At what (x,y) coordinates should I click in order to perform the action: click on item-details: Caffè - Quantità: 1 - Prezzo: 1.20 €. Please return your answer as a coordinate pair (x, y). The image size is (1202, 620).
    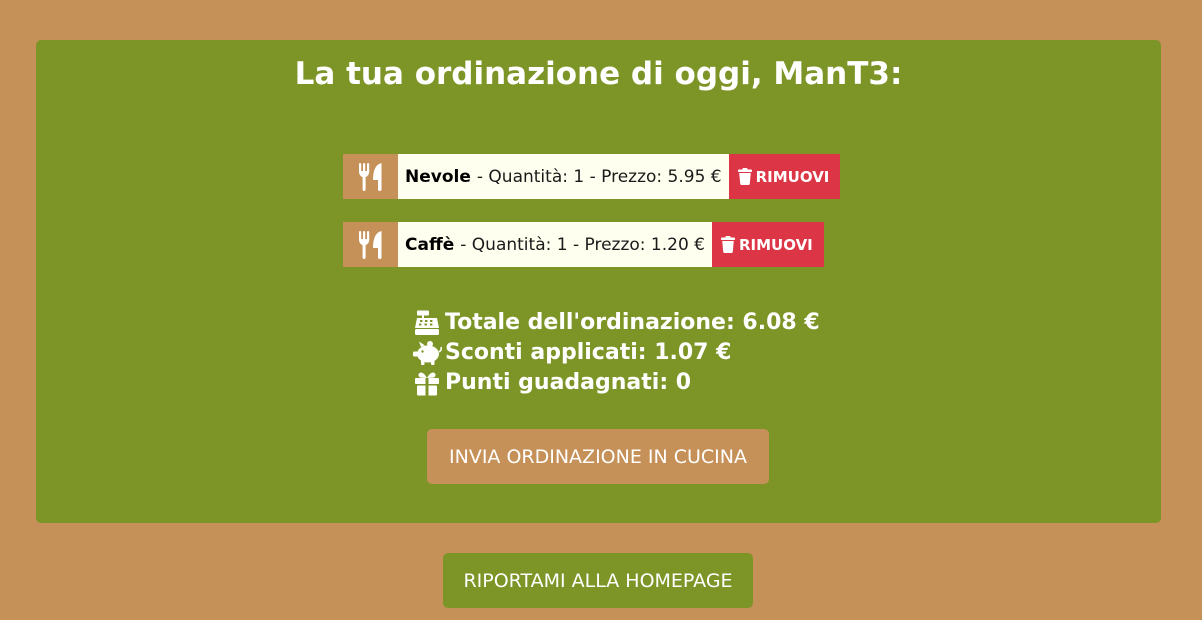
    Looking at the image, I should click on (555, 244).